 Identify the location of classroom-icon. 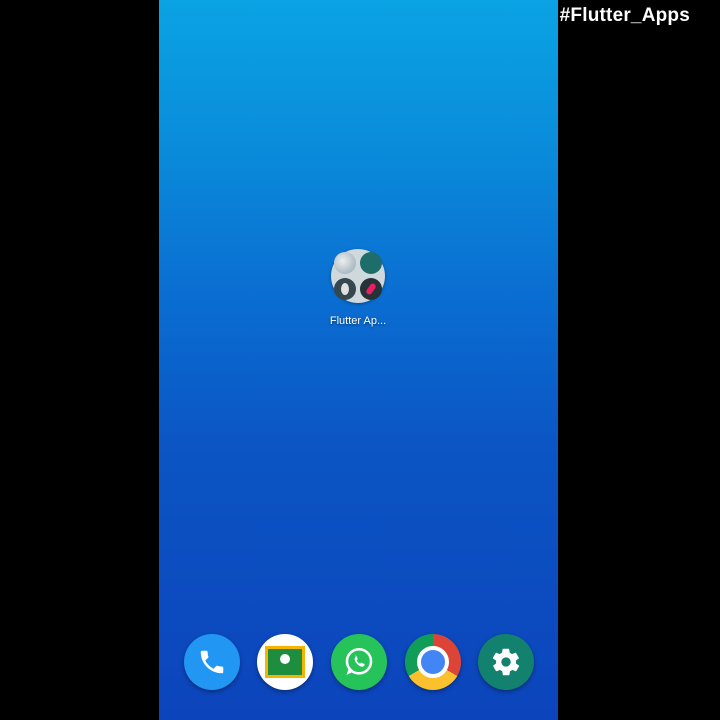
(285, 662).